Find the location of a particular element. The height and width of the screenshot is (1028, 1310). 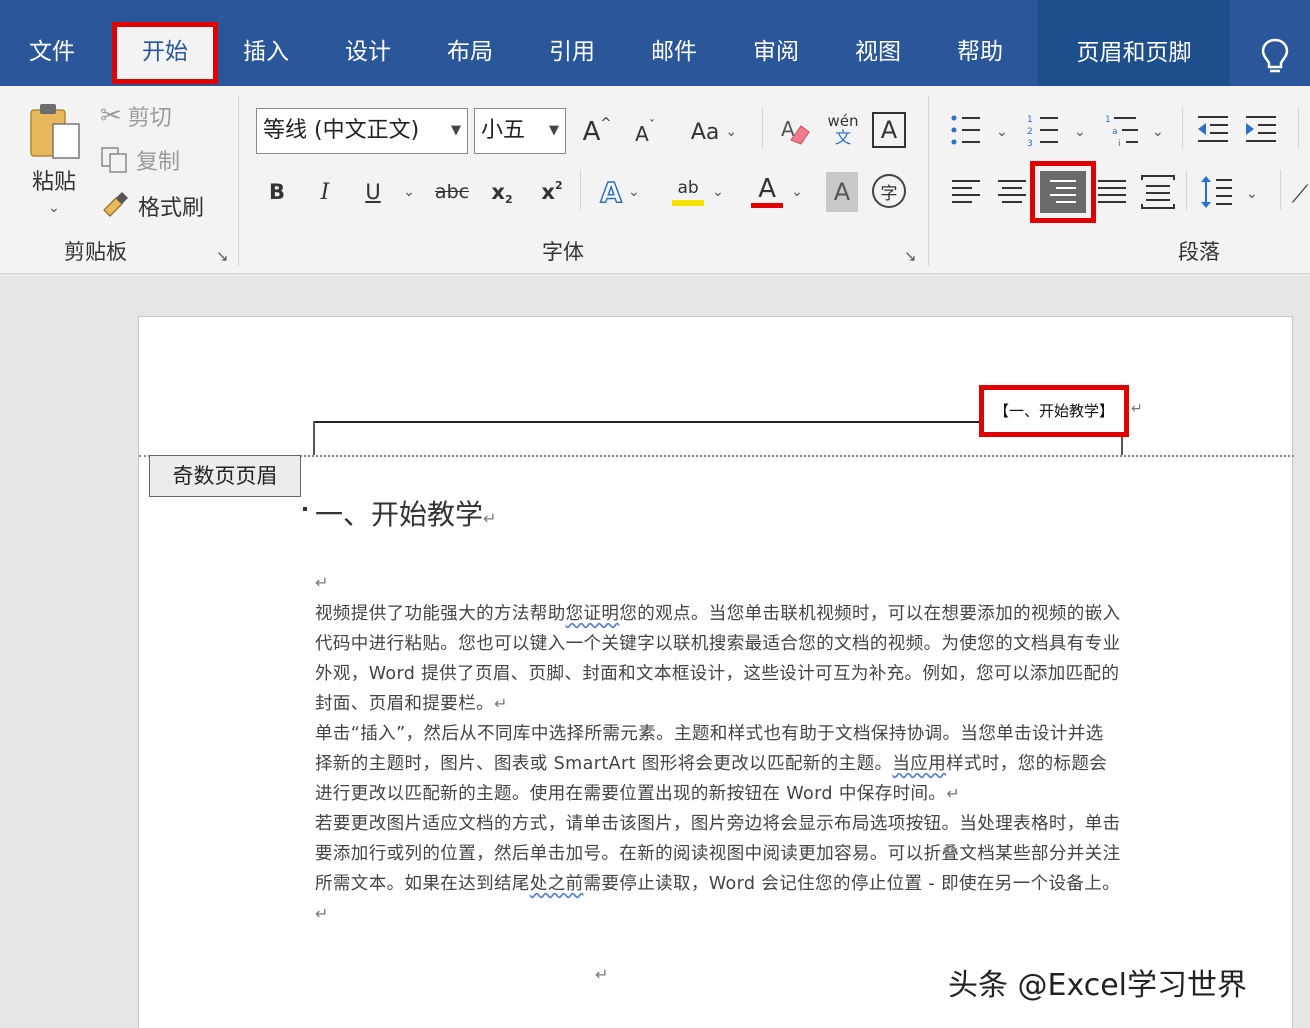

change-case-button: Aa ⌄ is located at coordinates (714, 132).